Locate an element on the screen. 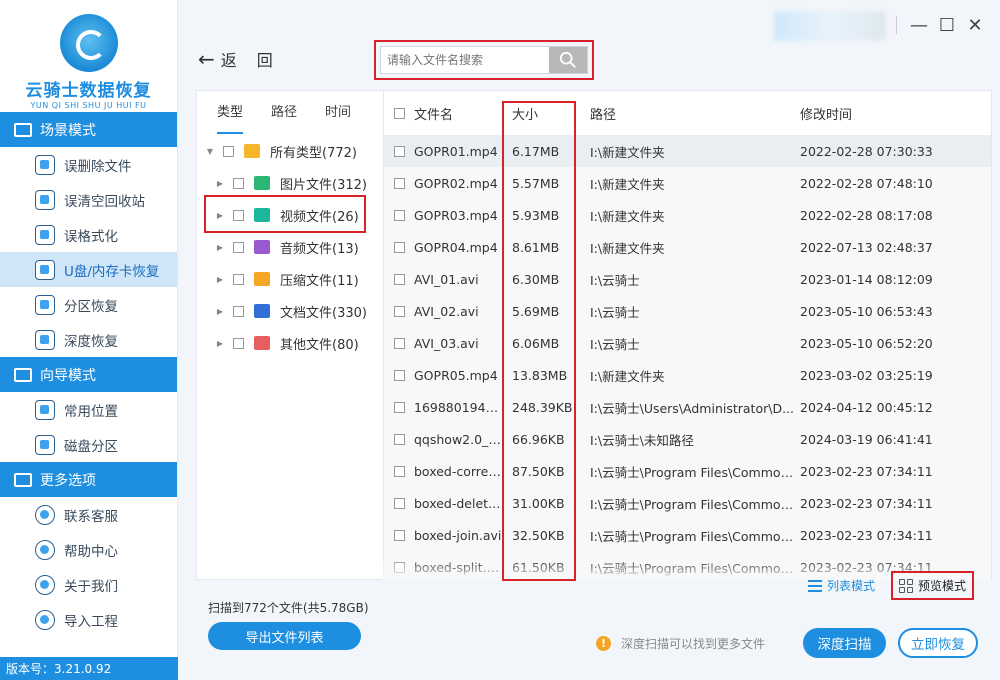  header-time: 修改时间 is located at coordinates (875, 113).